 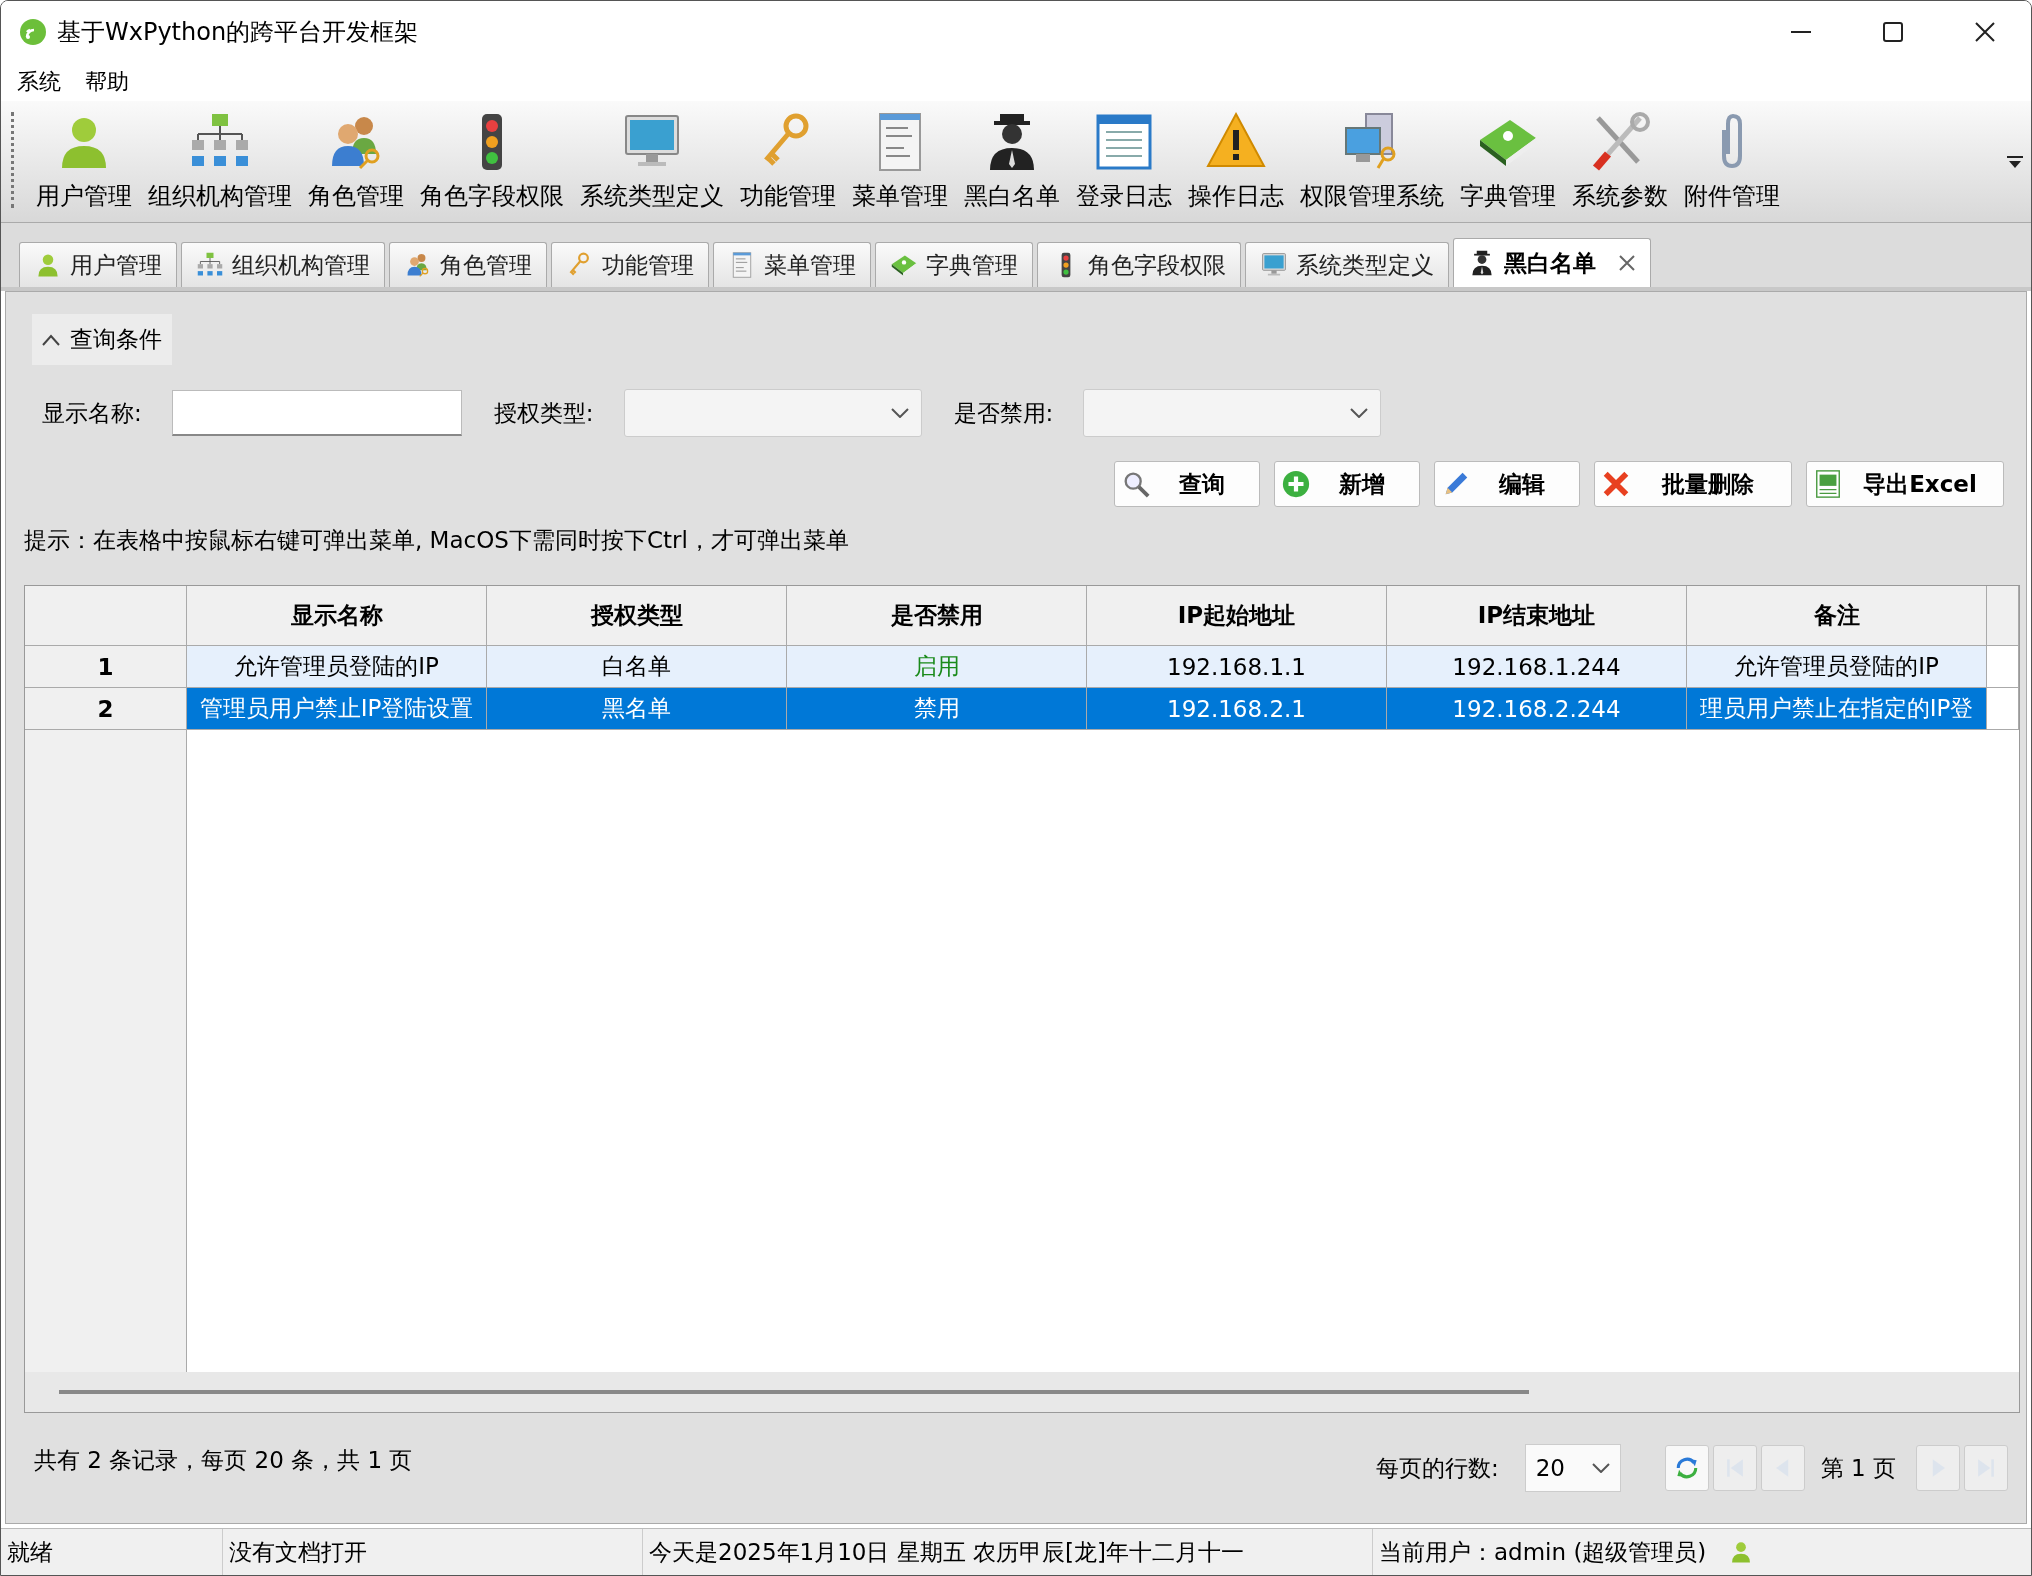 What do you see at coordinates (1837, 709) in the screenshot?
I see `table-cell: 理员用户禁止在指定的IP登` at bounding box center [1837, 709].